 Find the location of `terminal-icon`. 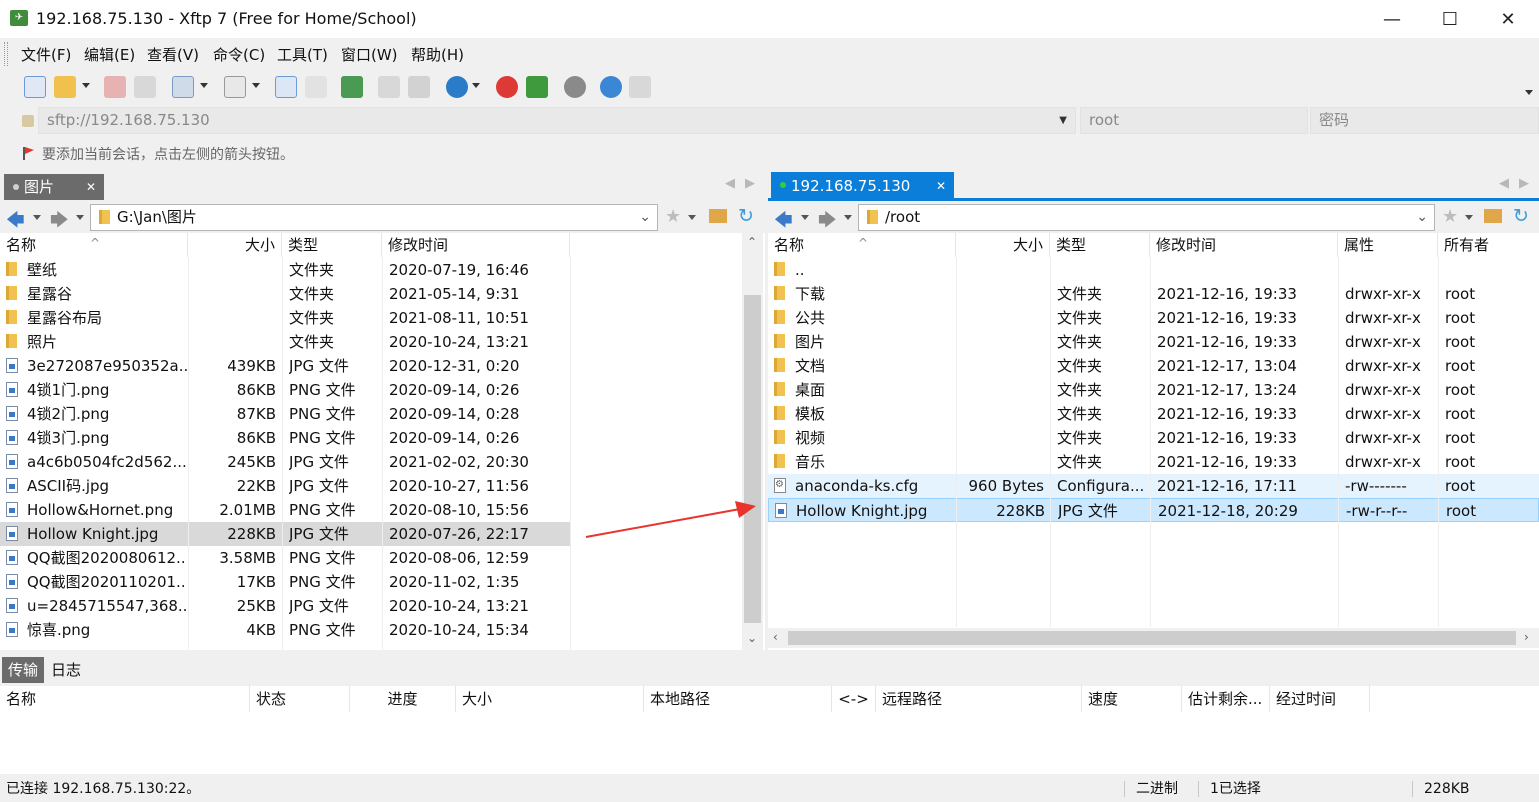

terminal-icon is located at coordinates (235, 87).